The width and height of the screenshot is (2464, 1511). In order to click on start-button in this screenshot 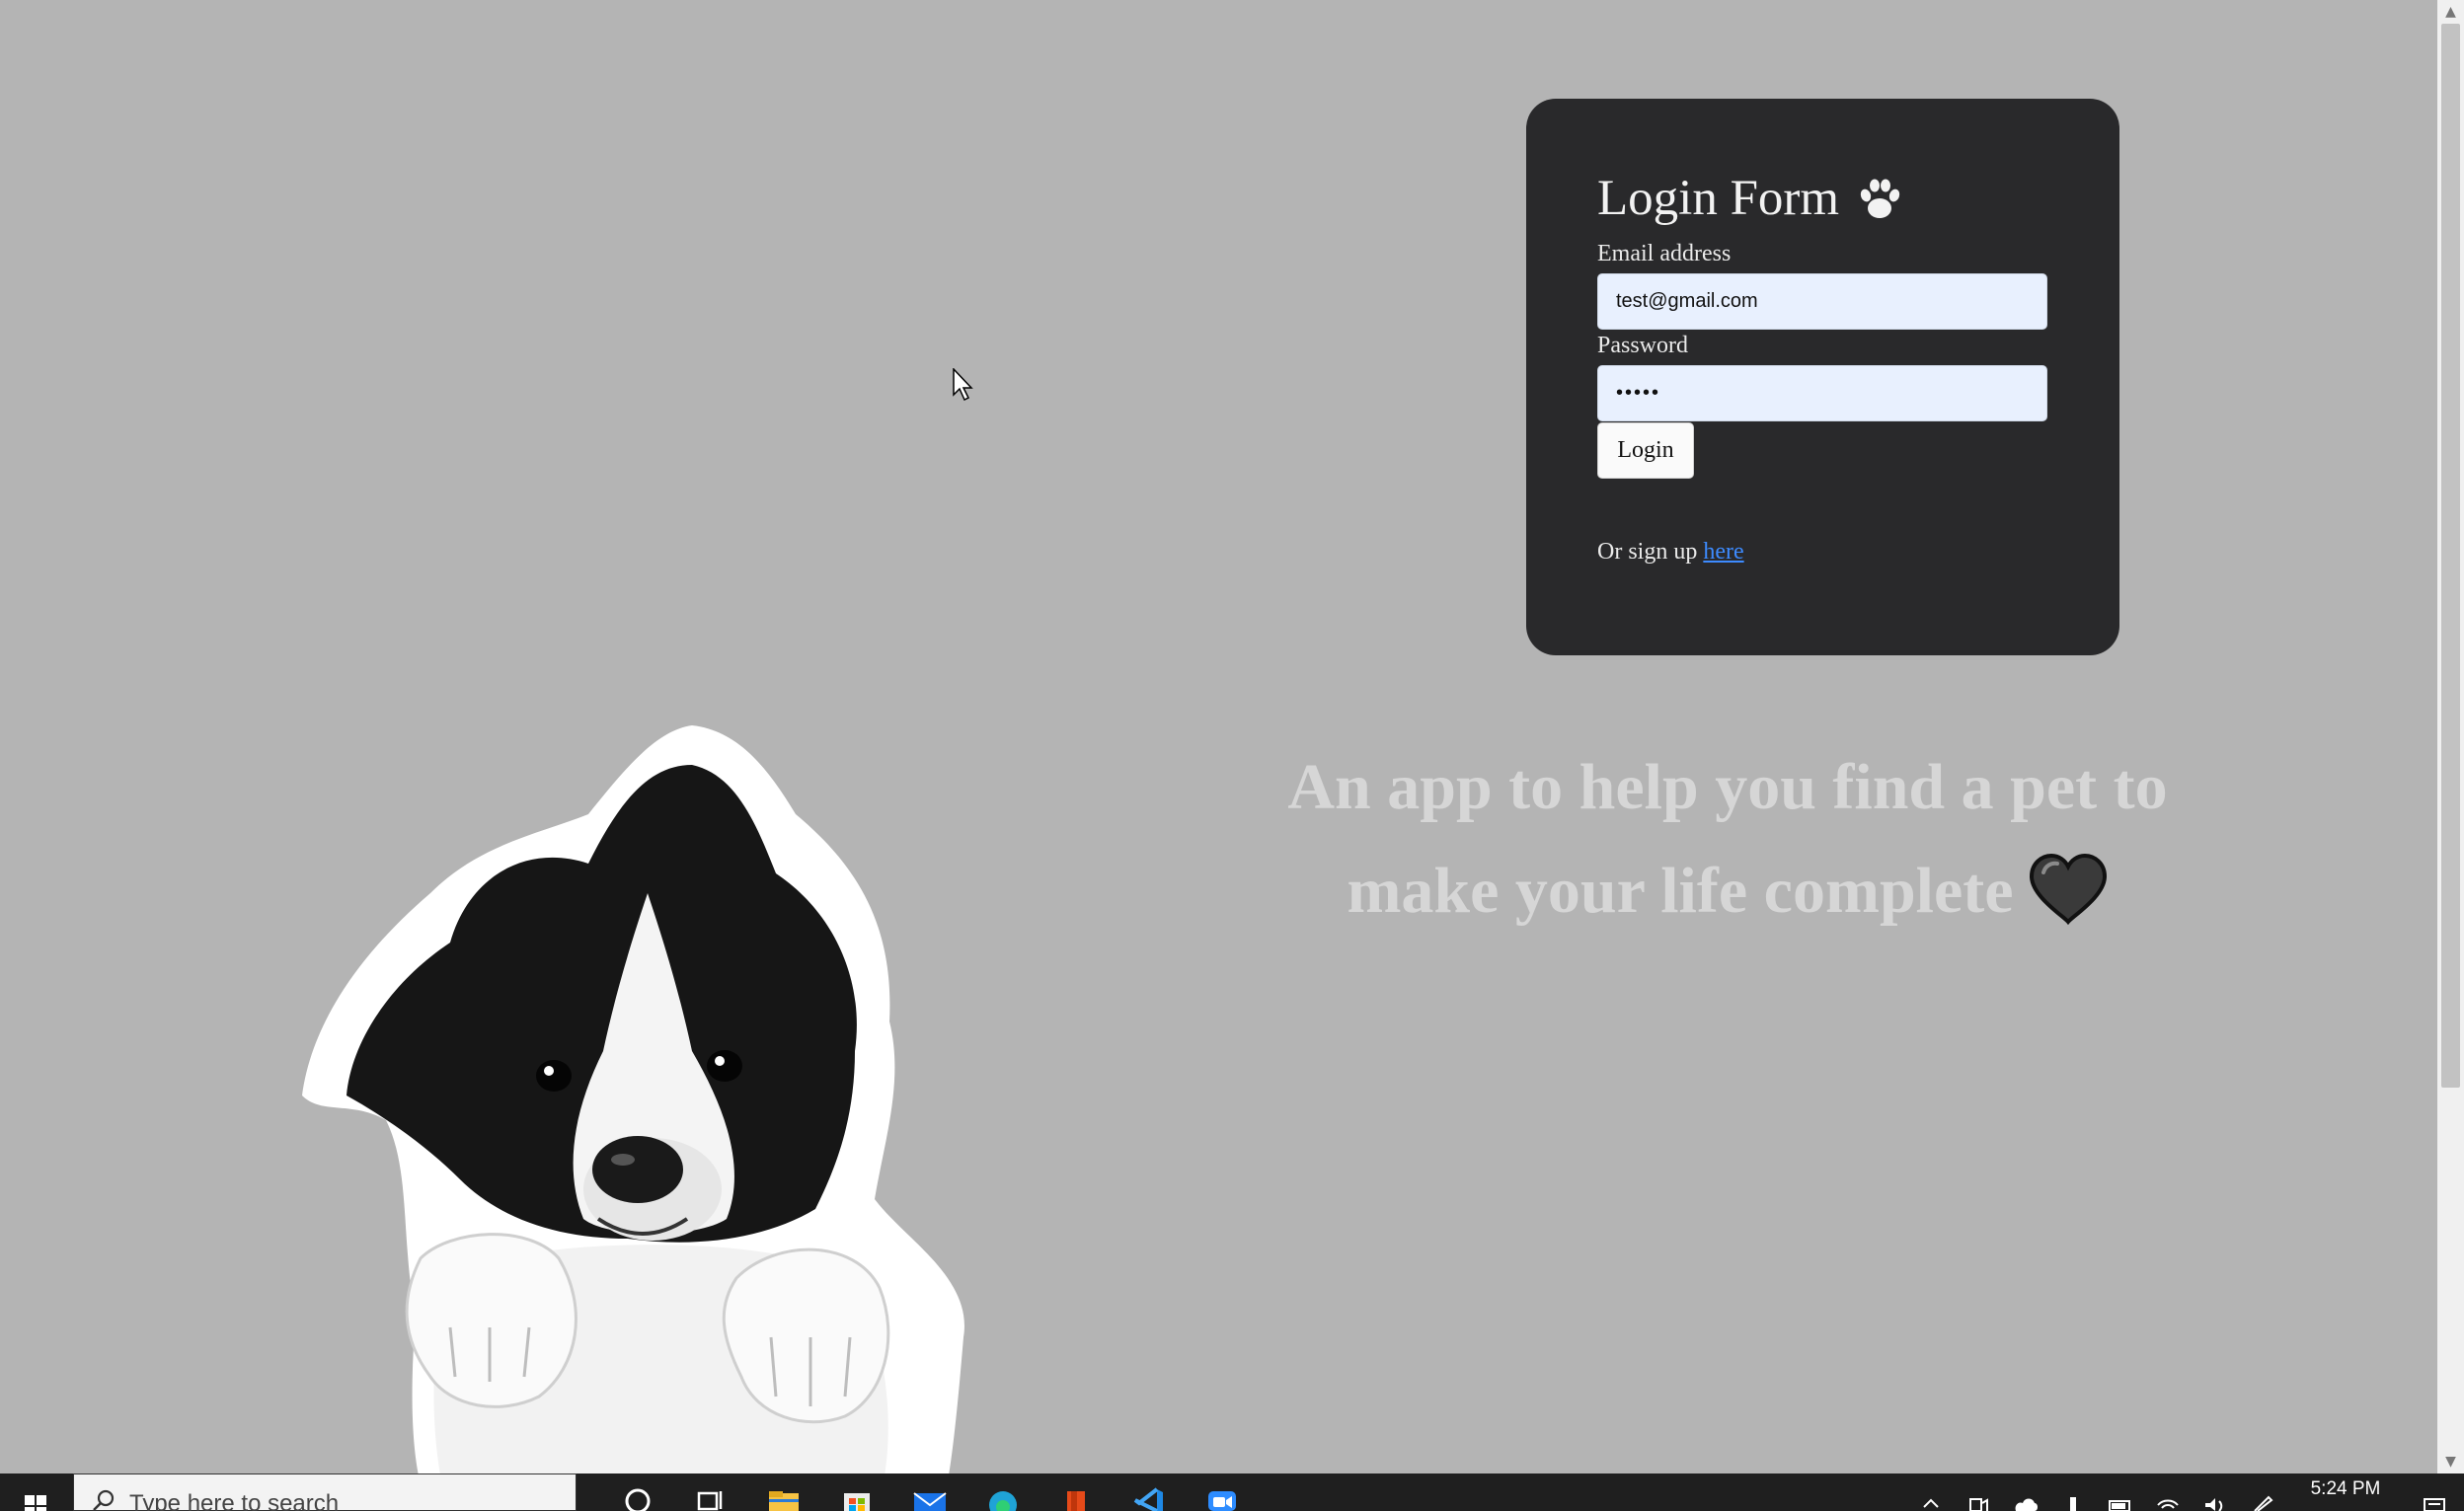, I will do `click(35, 1492)`.